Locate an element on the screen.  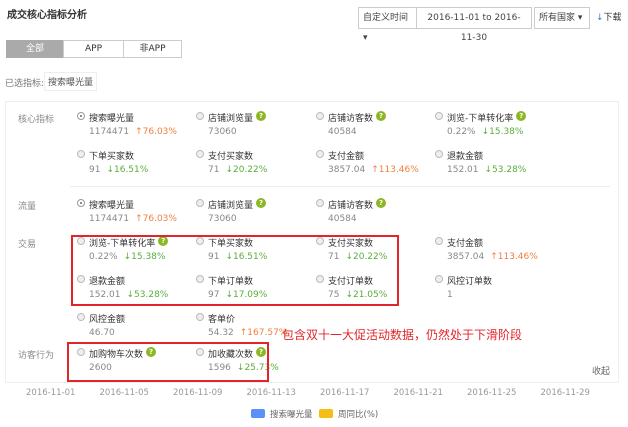
metric-value-wrap: 40584 is located at coordinates (342, 219).